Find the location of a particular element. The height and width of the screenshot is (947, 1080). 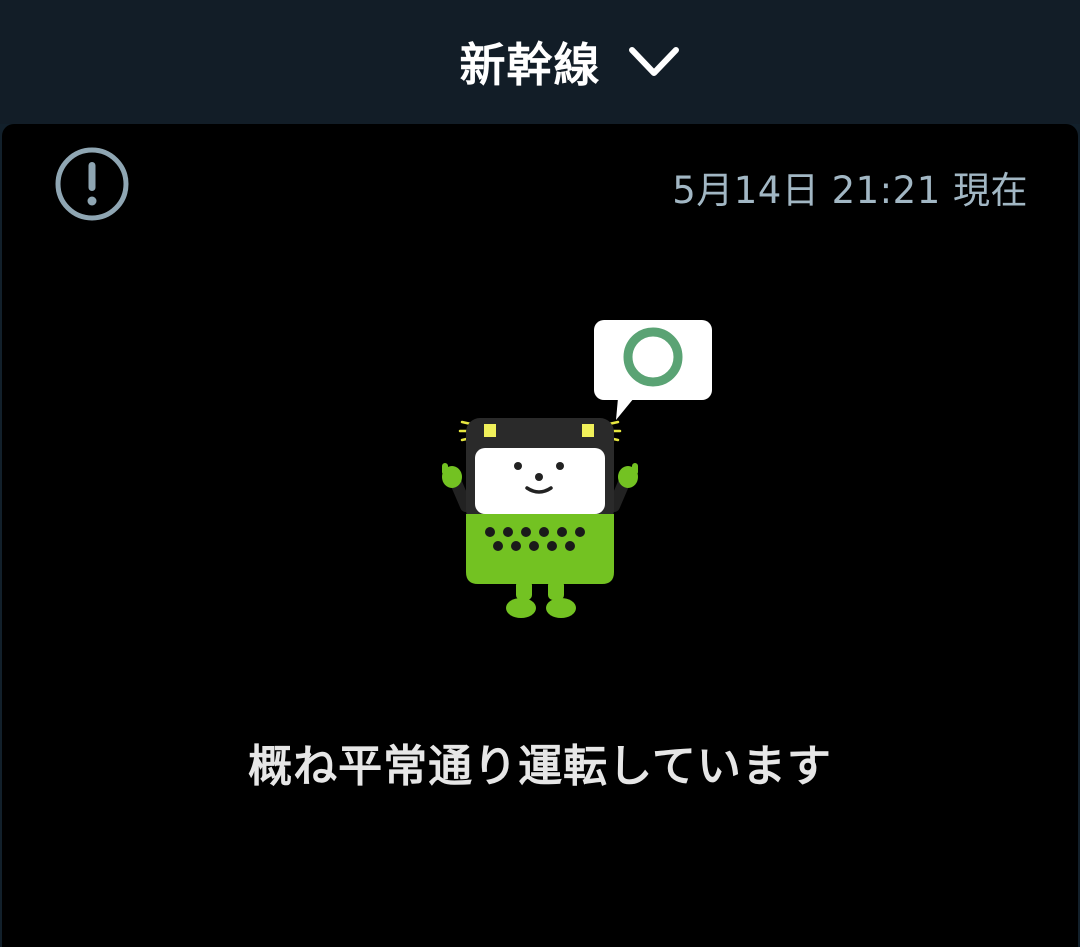

top-header: 新幹線 is located at coordinates (540, 62).